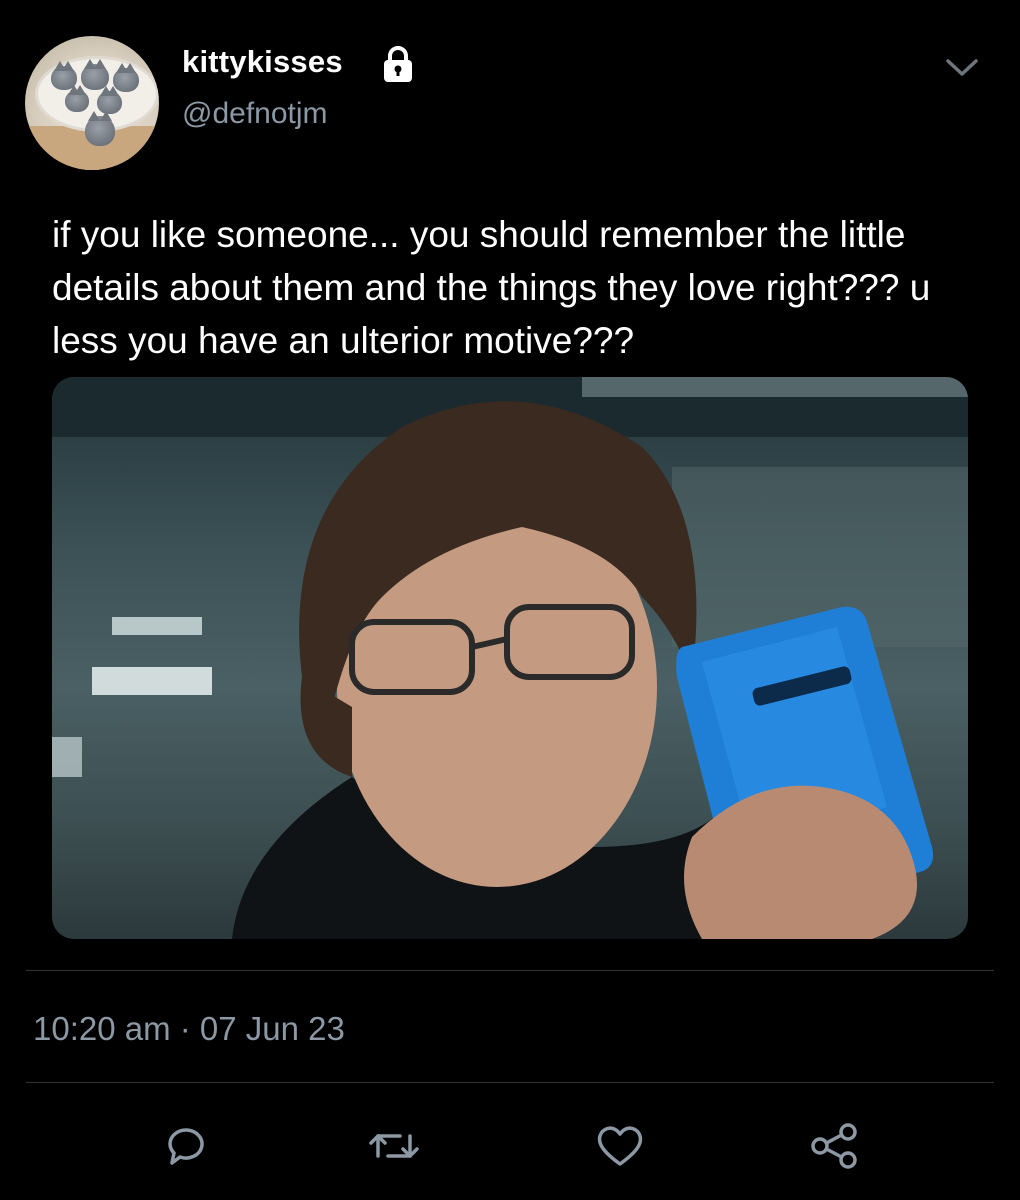 This screenshot has height=1200, width=1020. I want to click on like-icon, so click(620, 1146).